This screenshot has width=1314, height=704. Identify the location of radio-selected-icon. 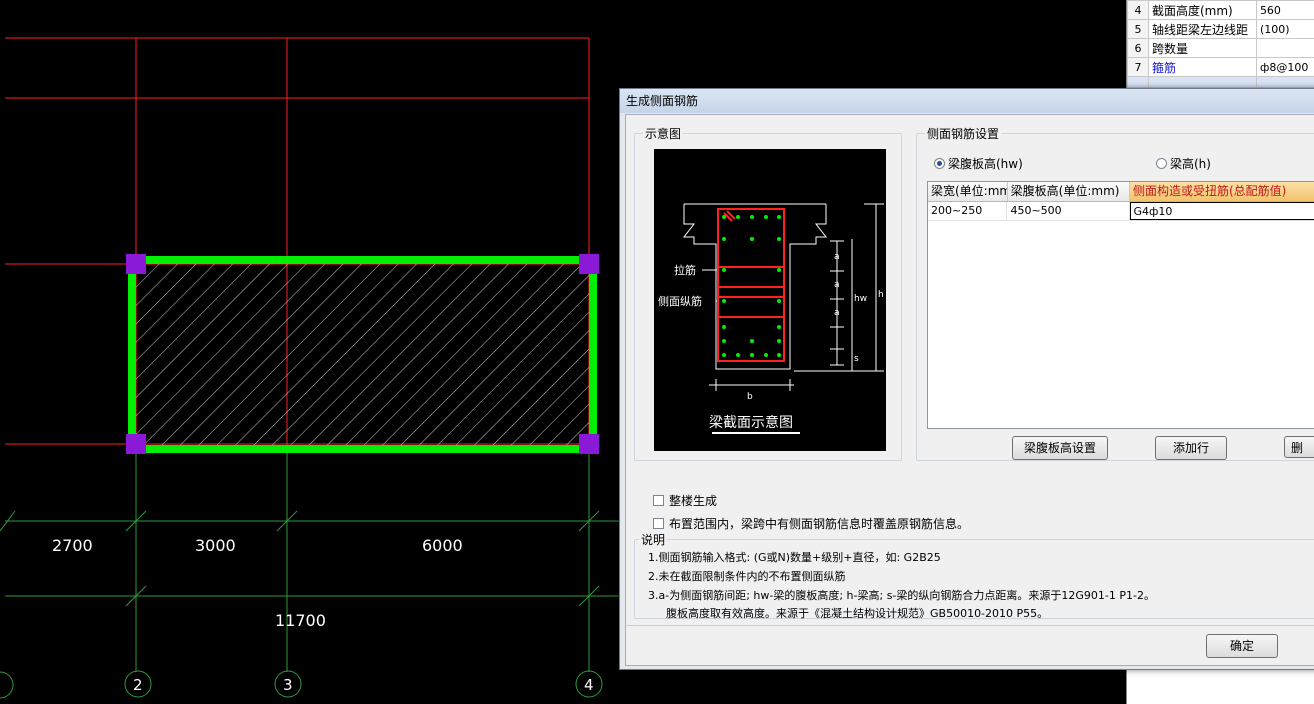
(939, 163).